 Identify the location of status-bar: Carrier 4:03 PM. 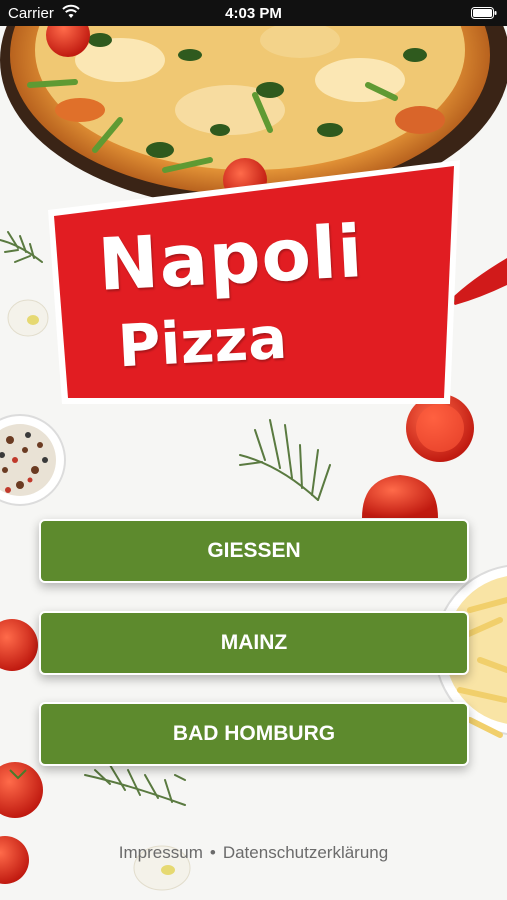
(253, 13).